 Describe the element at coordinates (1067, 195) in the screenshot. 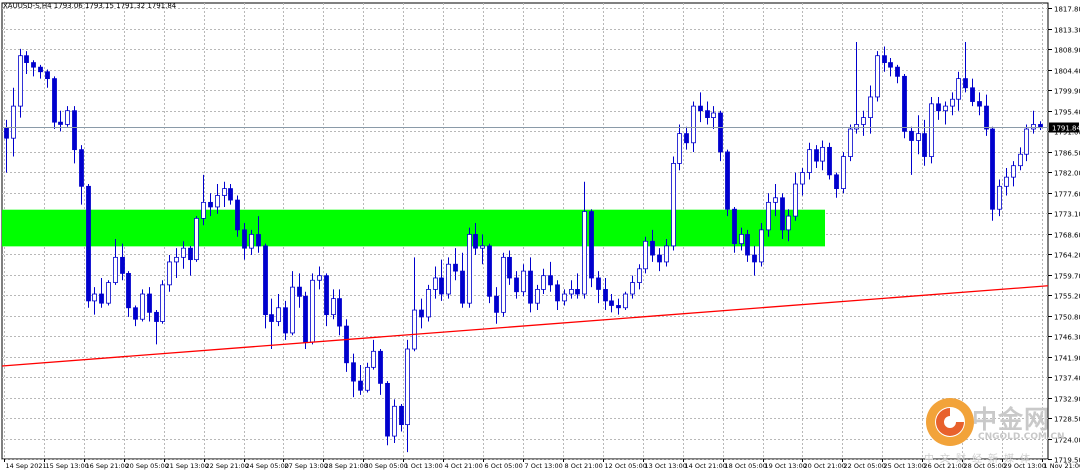

I see `y-tick-label: 1777.60` at that location.